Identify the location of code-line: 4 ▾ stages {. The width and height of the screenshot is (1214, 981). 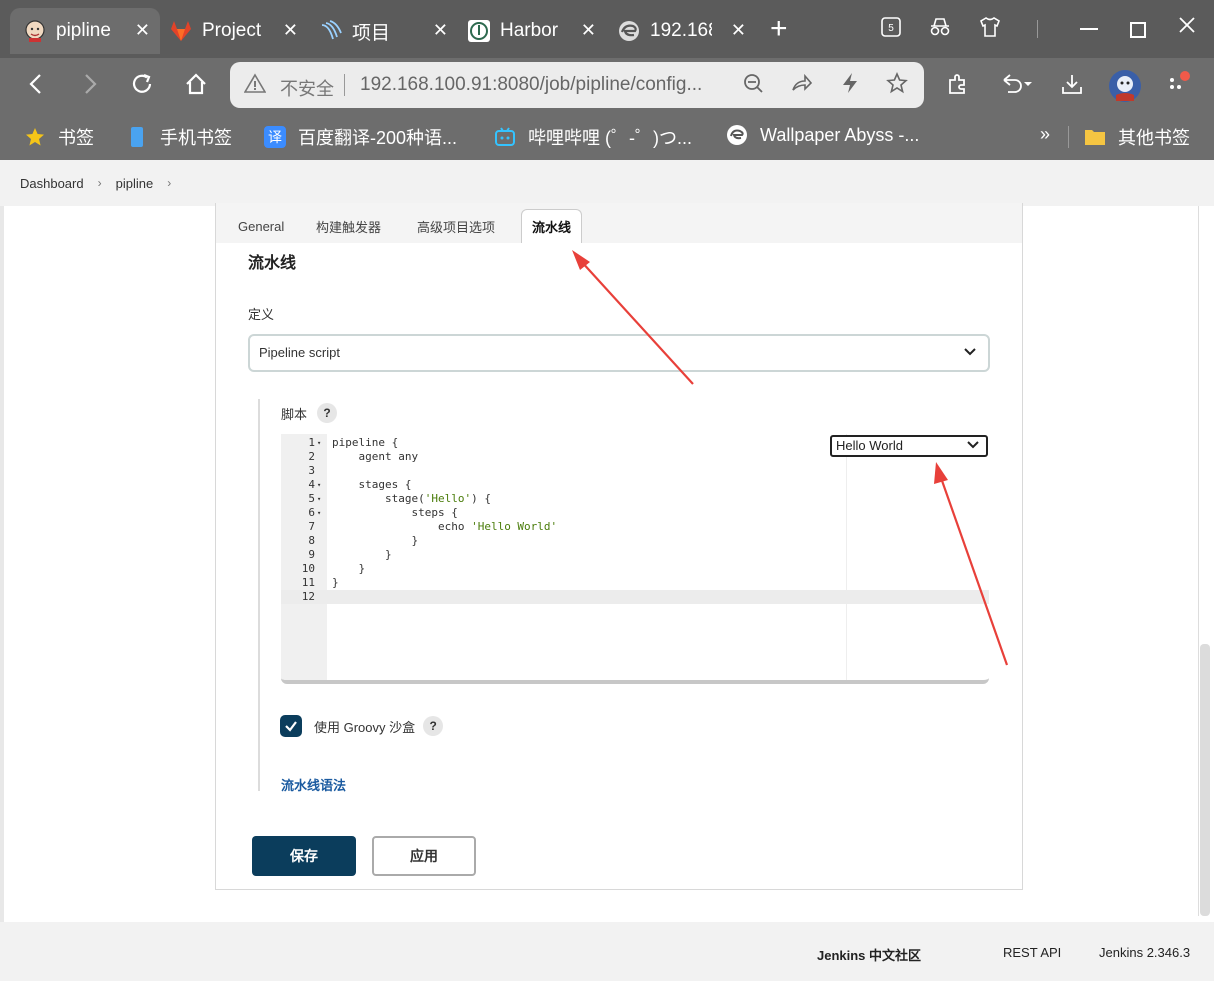
(635, 485).